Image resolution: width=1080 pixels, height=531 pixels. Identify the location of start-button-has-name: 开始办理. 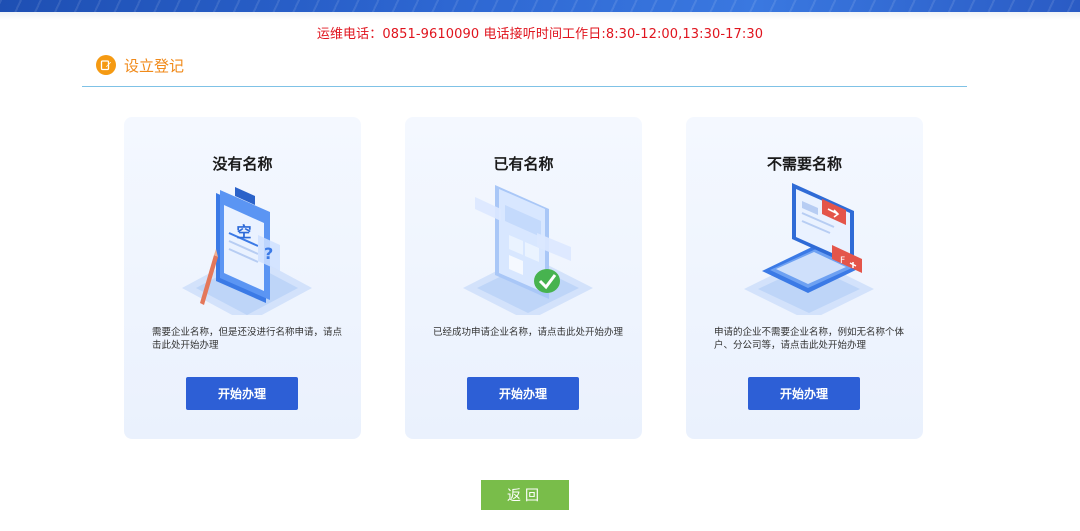
(523, 393).